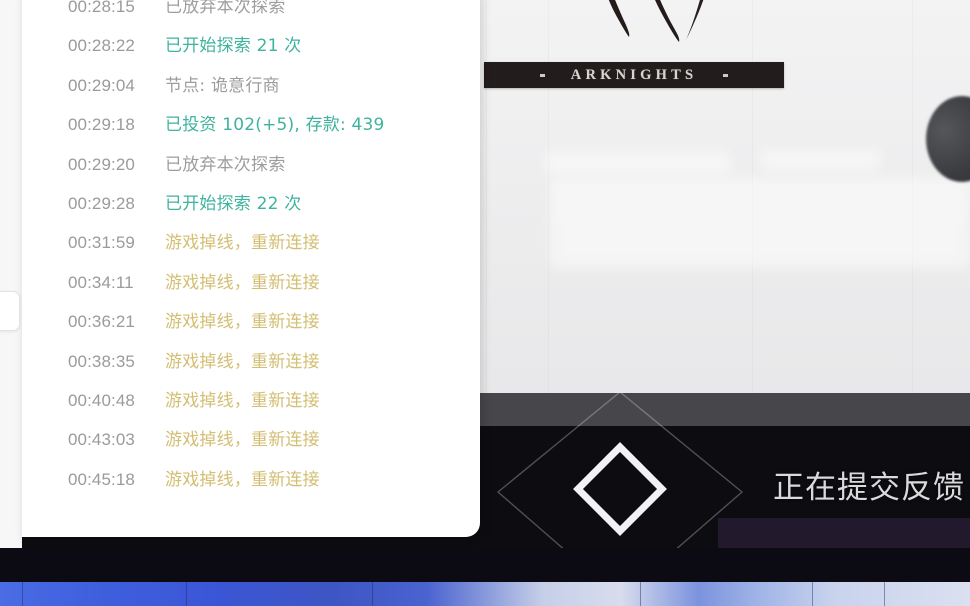 This screenshot has height=606, width=970. I want to click on feedback-status-text: 正在提交反馈, so click(869, 488).